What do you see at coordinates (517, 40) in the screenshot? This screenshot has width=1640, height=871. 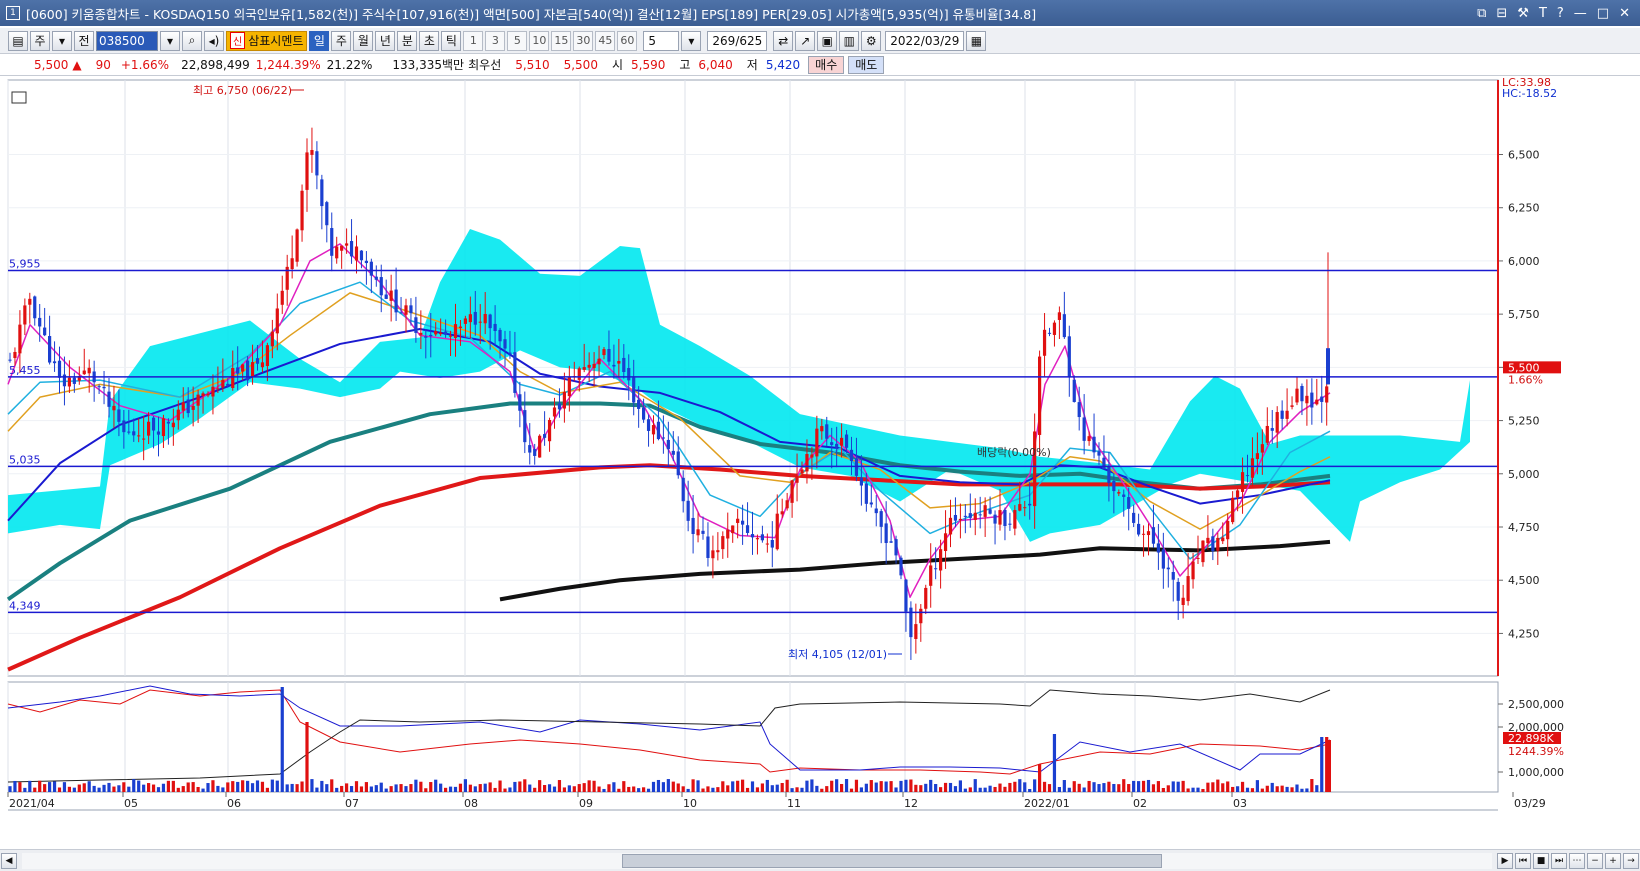 I see `minute-5-button: 5` at bounding box center [517, 40].